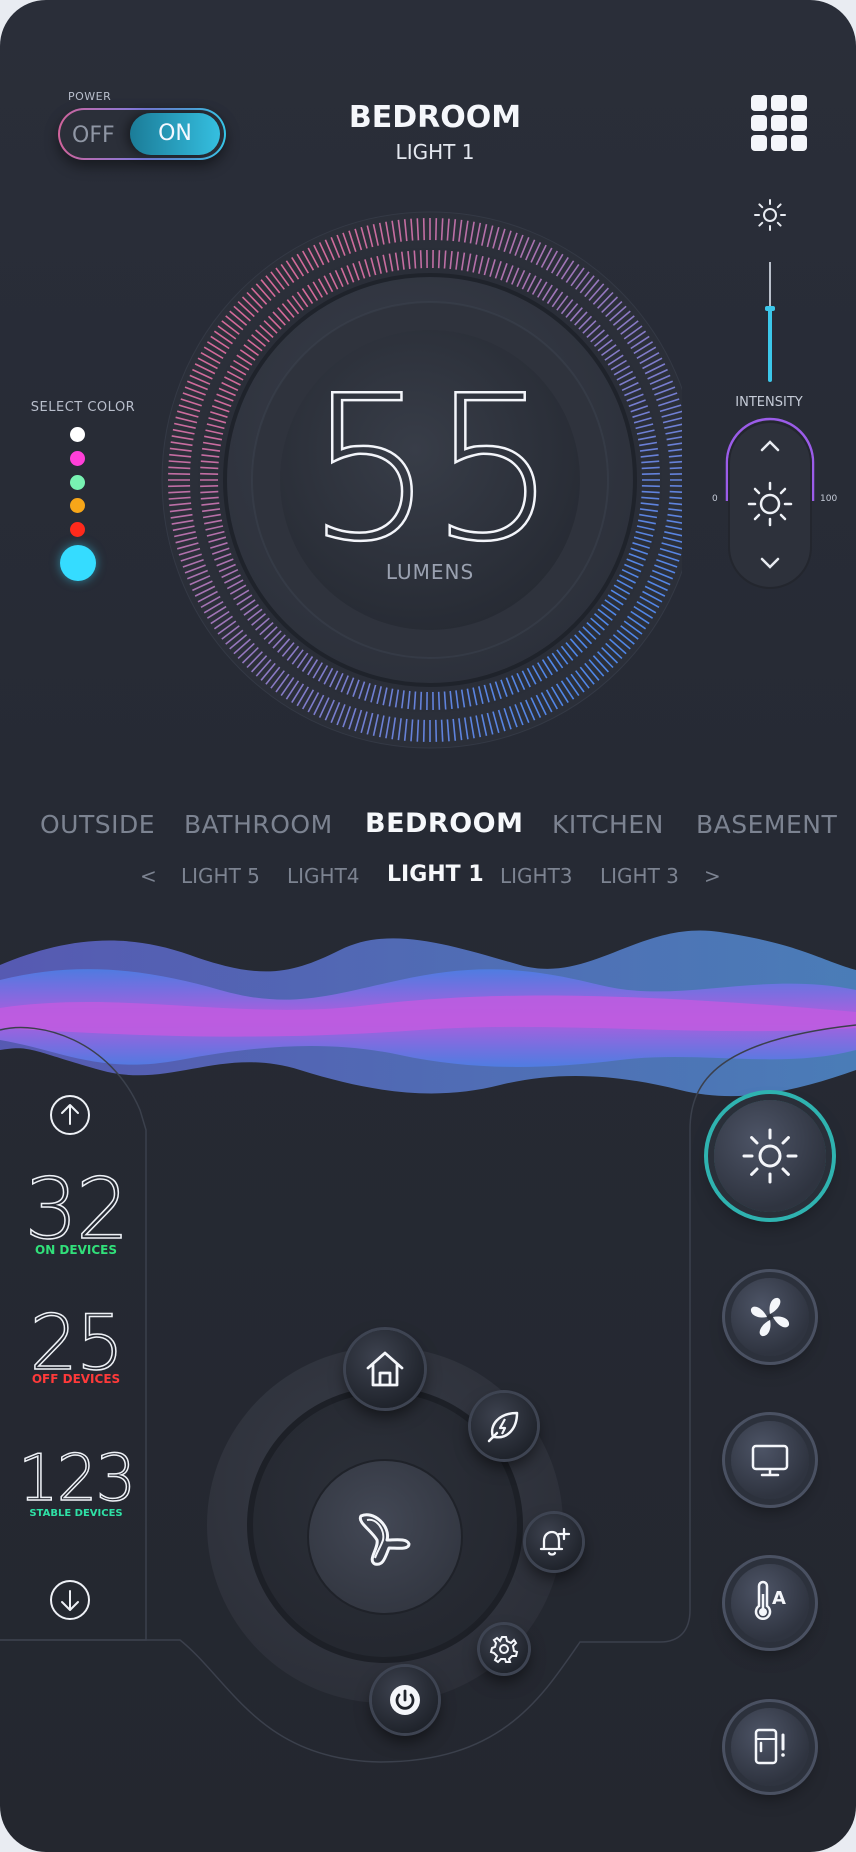 Image resolution: width=856 pixels, height=1852 pixels. I want to click on fan-blade-icon, so click(385, 1538).